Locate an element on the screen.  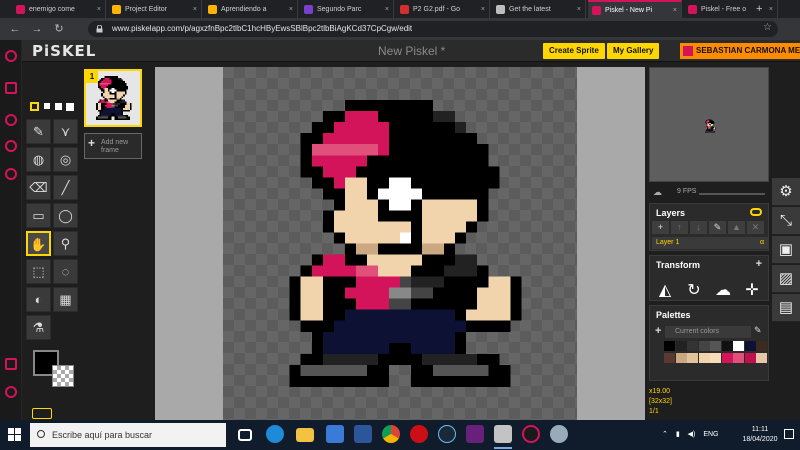
add-frame-button: + Add new frame is located at coordinates (113, 146).